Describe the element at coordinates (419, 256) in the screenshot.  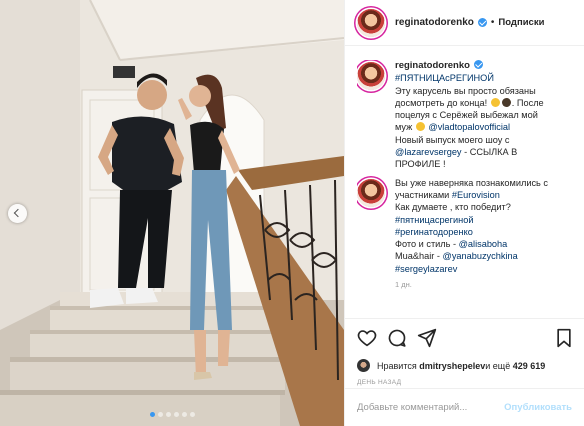
I see `comment-text: Mua&hair -` at that location.